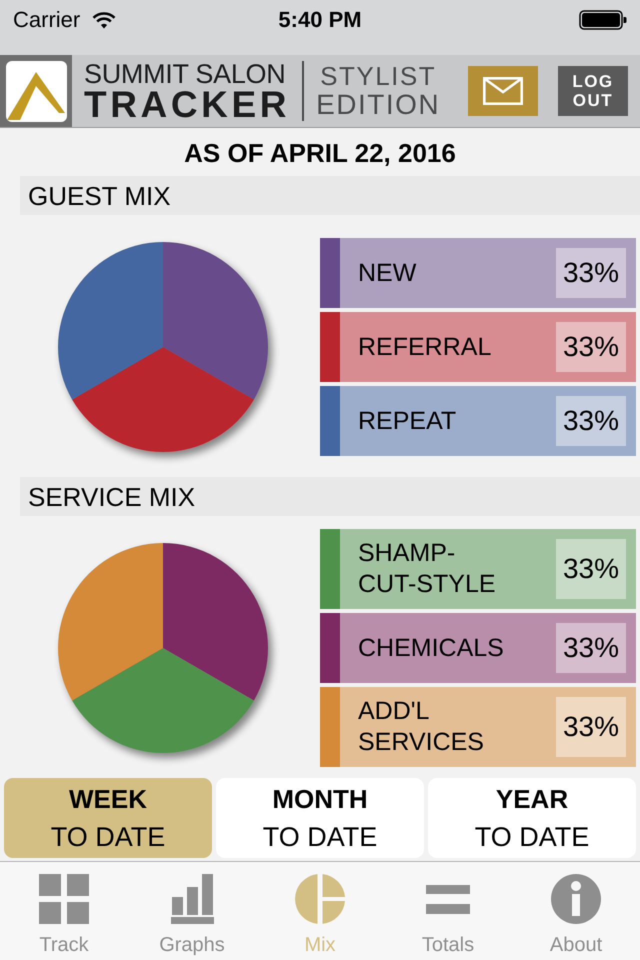 This screenshot has width=640, height=960. I want to click on legend-label: ADD'L SERVICES, so click(421, 727).